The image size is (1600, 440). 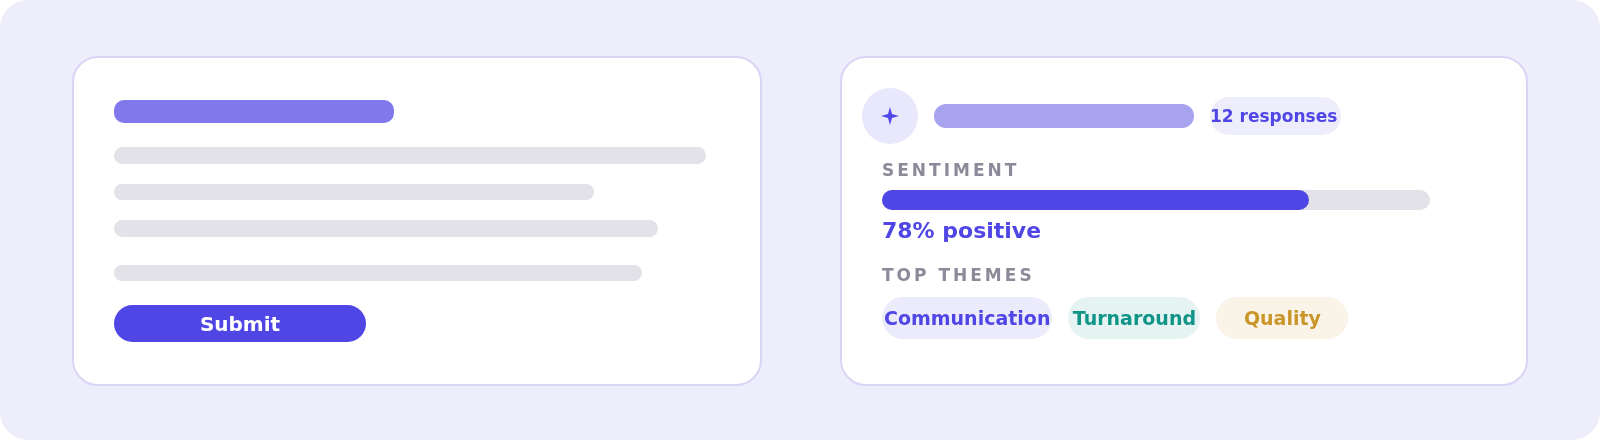 I want to click on submit-button: Submit, so click(x=240, y=323).